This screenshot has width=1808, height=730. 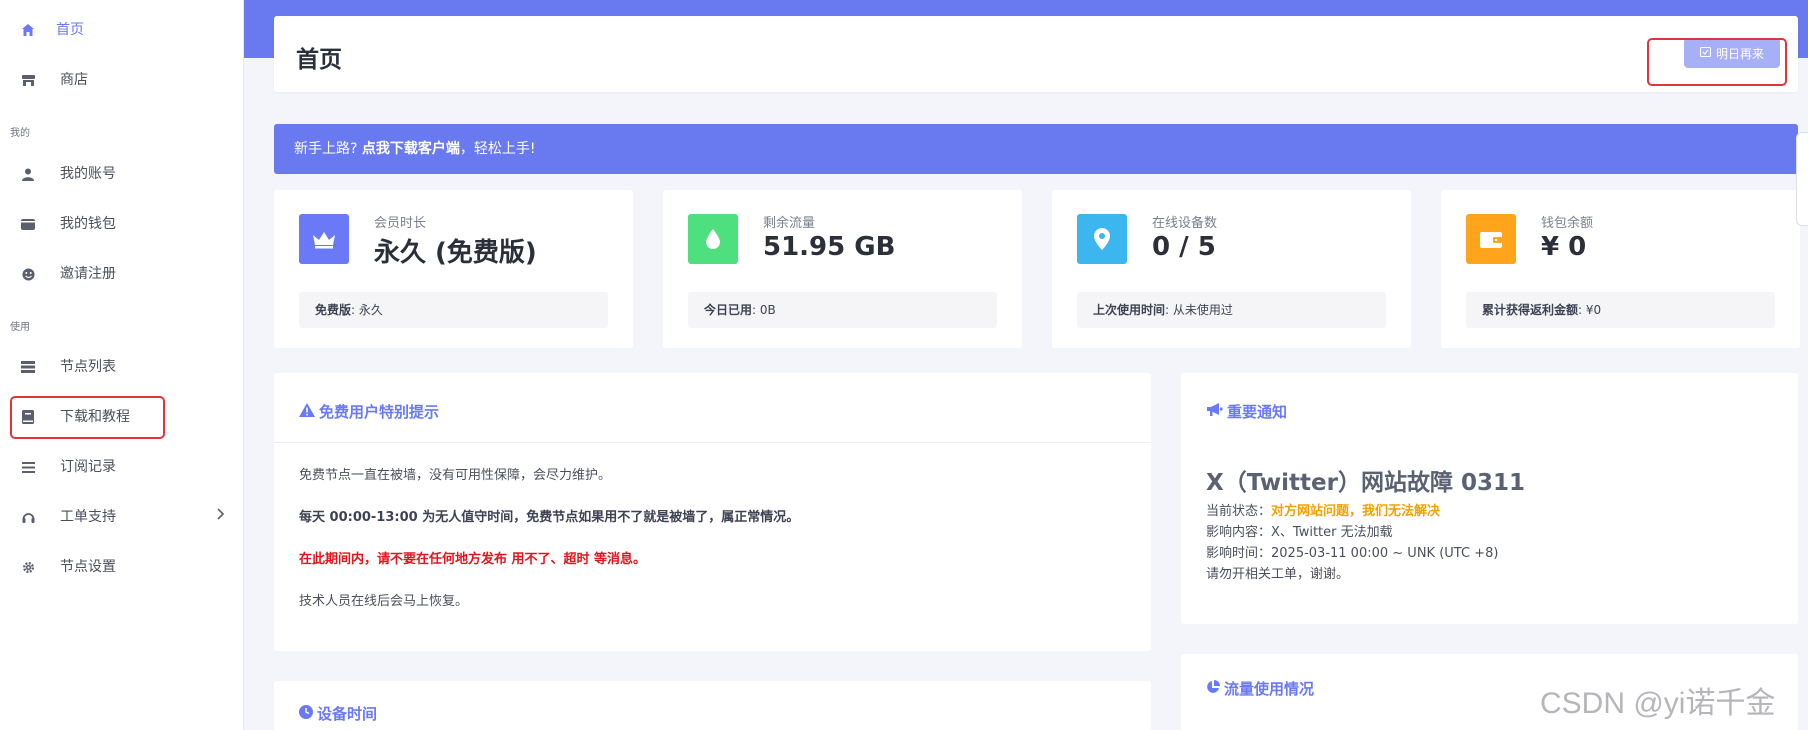 What do you see at coordinates (1365, 483) in the screenshot?
I see `notice-headline: X（Twitter）网站故障 0311` at bounding box center [1365, 483].